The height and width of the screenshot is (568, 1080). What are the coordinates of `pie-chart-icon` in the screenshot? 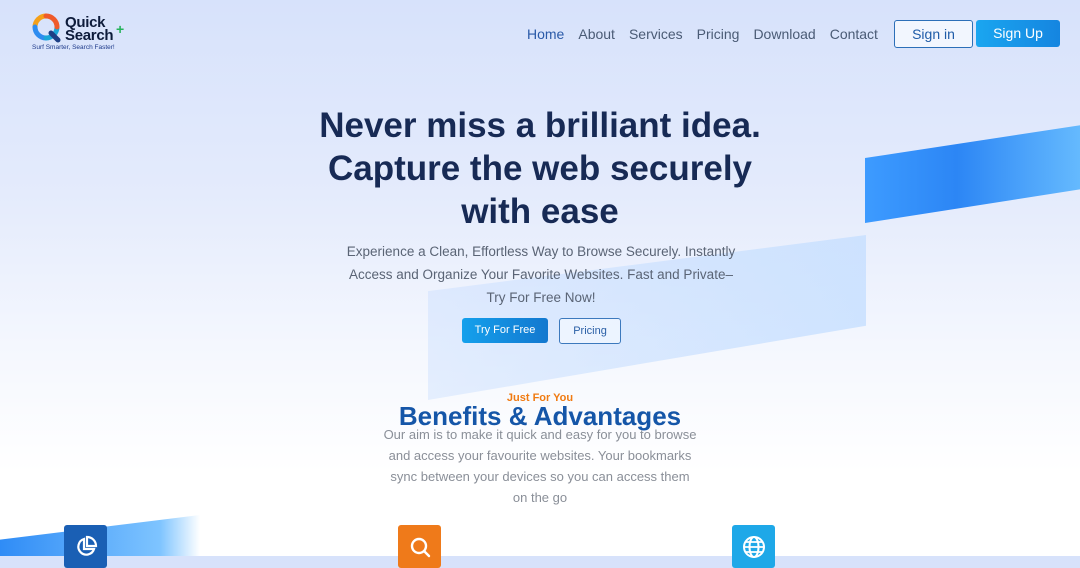 It's located at (85, 546).